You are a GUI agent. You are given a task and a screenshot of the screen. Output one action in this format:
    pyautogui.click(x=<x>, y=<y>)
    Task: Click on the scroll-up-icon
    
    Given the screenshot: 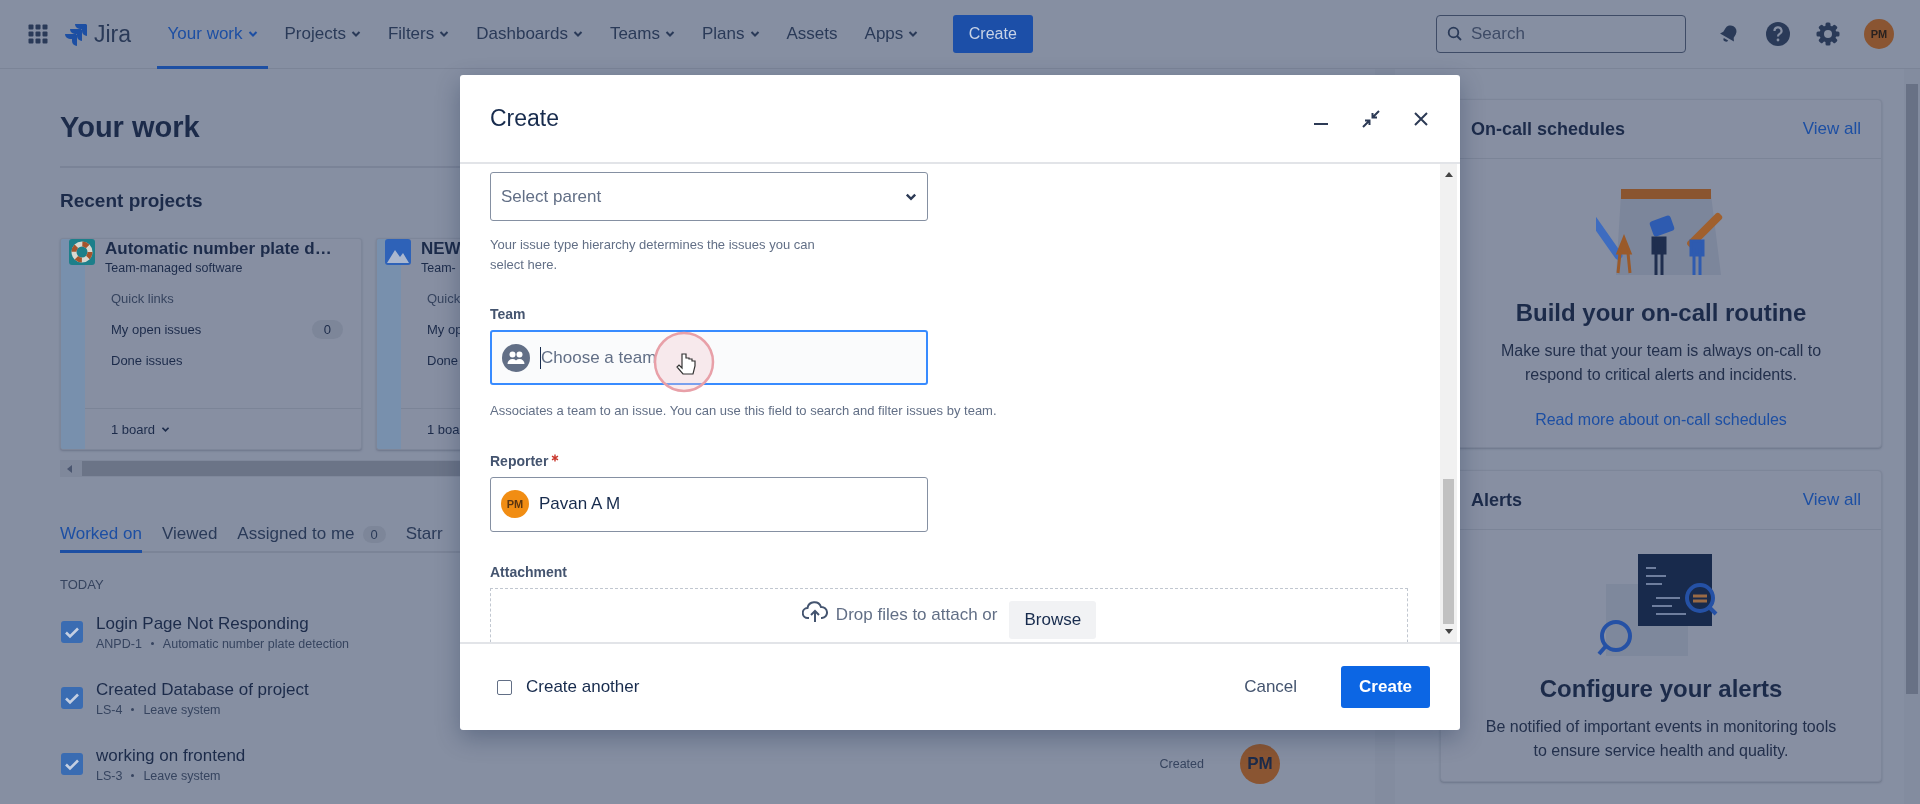 What is the action you would take?
    pyautogui.click(x=1448, y=174)
    